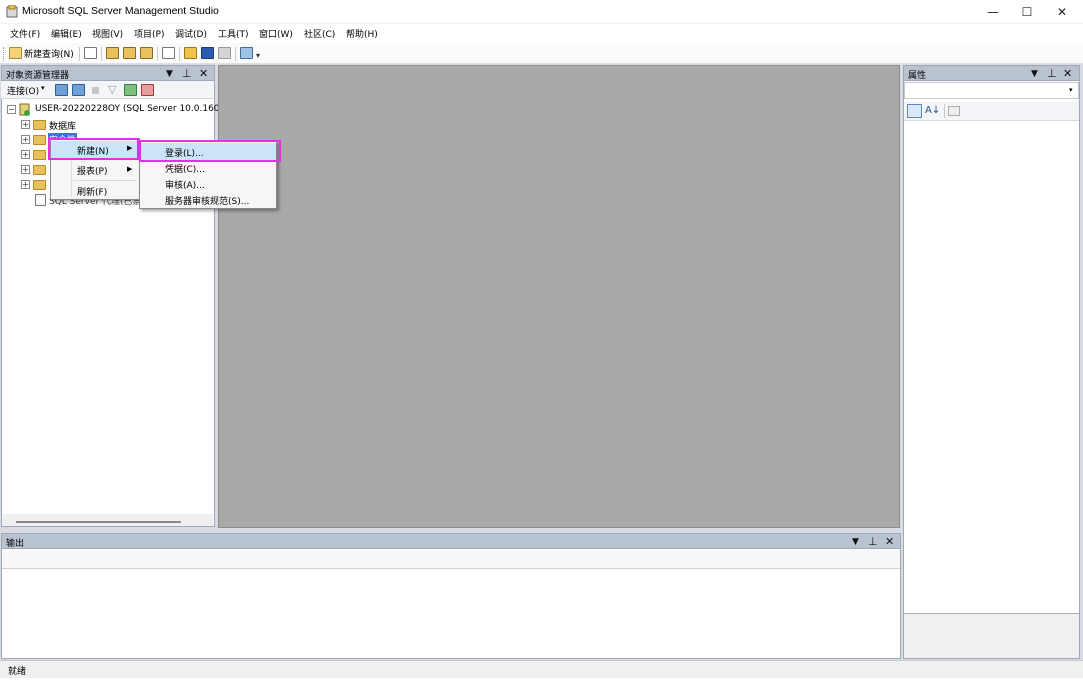 This screenshot has height=684, width=1083. Describe the element at coordinates (258, 55) in the screenshot. I see `toolbar-overflow-icon: ▾` at that location.